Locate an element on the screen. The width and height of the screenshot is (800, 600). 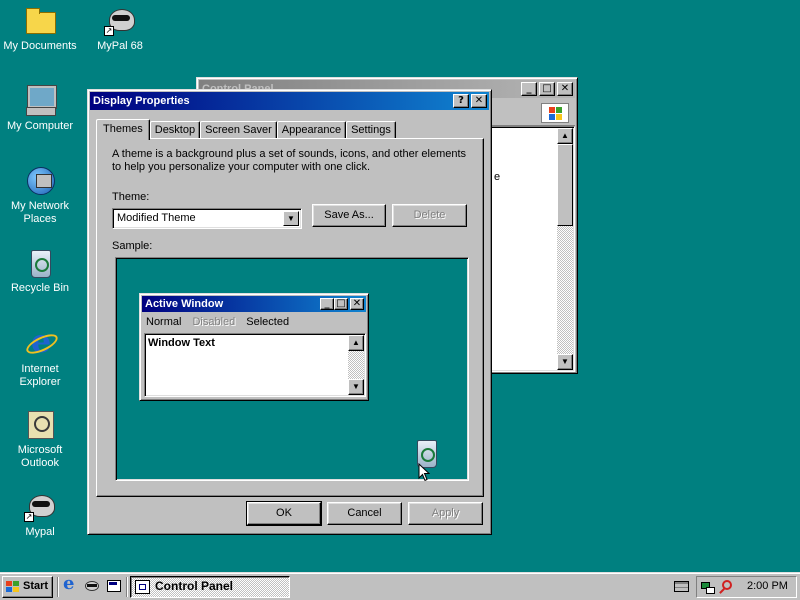
task-separator is located at coordinates (127, 587).